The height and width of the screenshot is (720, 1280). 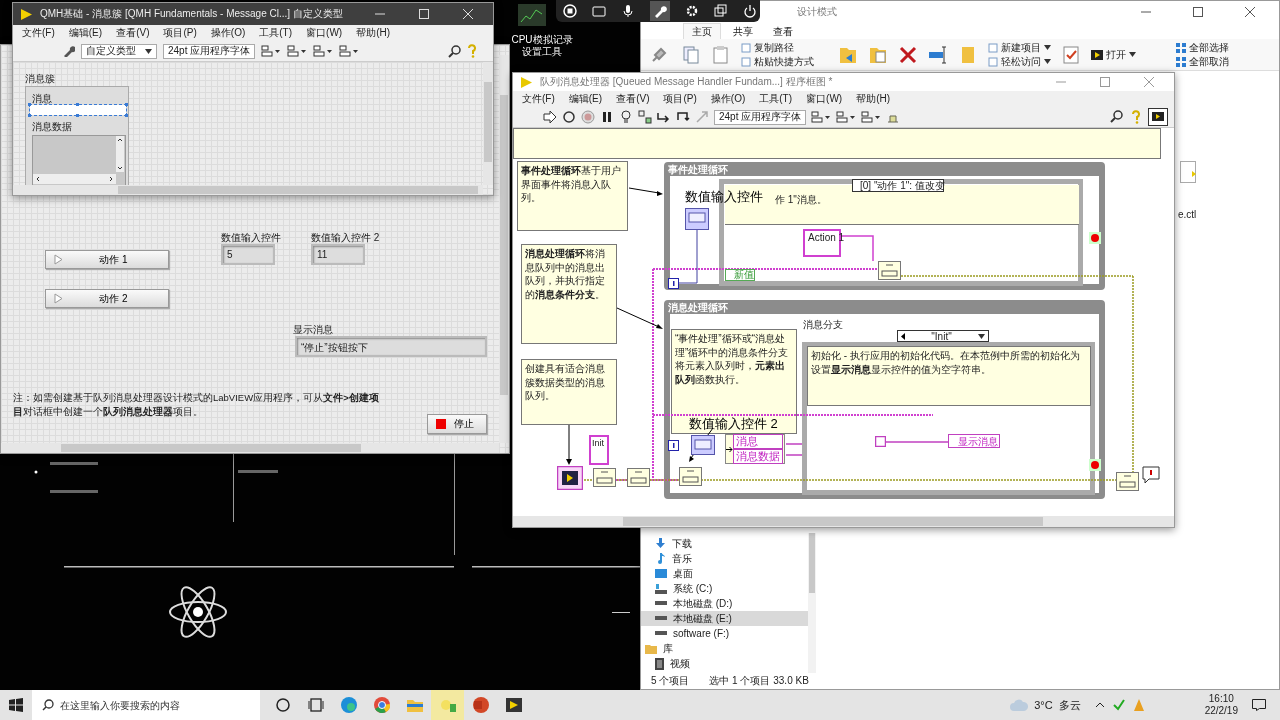 What do you see at coordinates (569, 117) in the screenshot?
I see `run-continuously-icon` at bounding box center [569, 117].